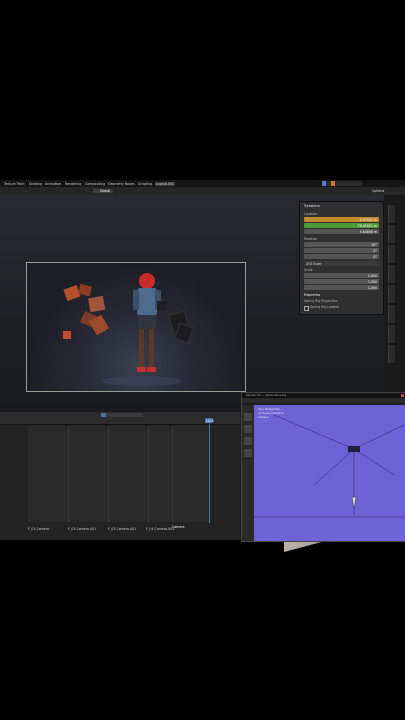 This screenshot has width=405, height=720. What do you see at coordinates (311, 214) in the screenshot?
I see `location-label: Location` at bounding box center [311, 214].